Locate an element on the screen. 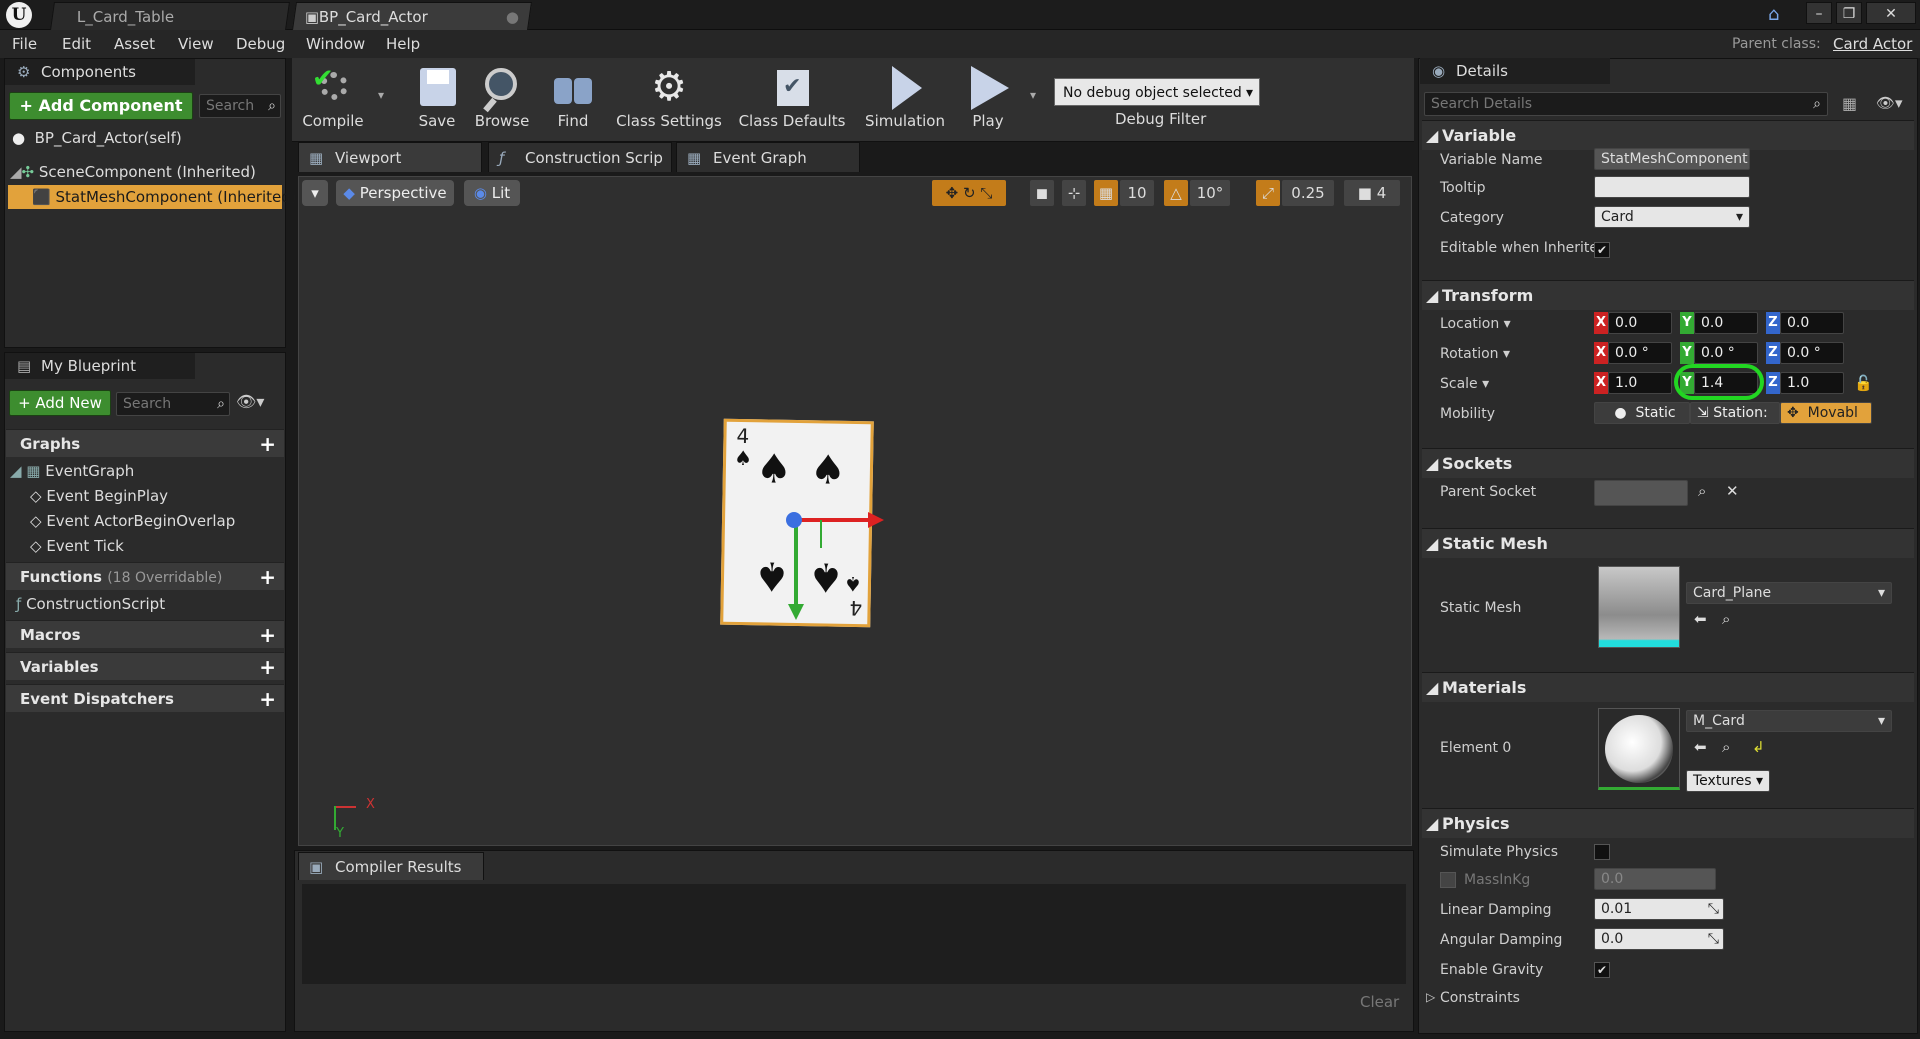 The image size is (1920, 1039). surface-snap-icon: ⊹ is located at coordinates (1074, 193).